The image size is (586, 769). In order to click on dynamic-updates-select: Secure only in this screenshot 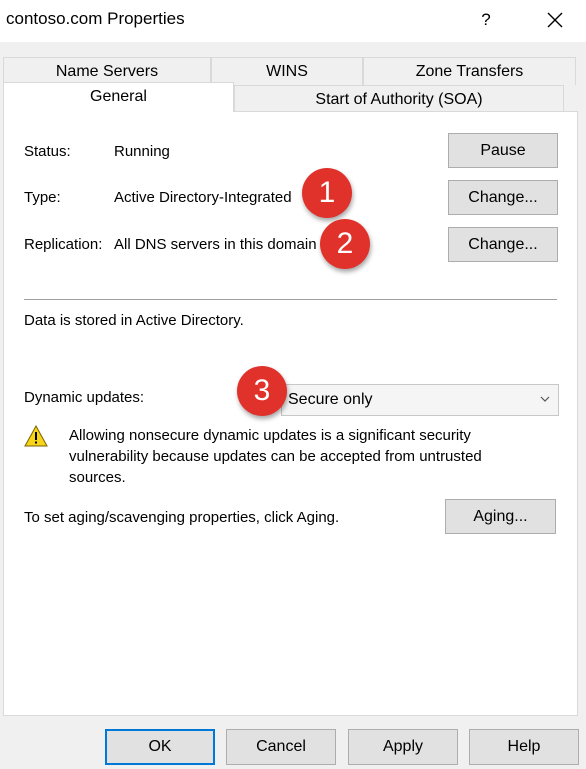, I will do `click(420, 400)`.